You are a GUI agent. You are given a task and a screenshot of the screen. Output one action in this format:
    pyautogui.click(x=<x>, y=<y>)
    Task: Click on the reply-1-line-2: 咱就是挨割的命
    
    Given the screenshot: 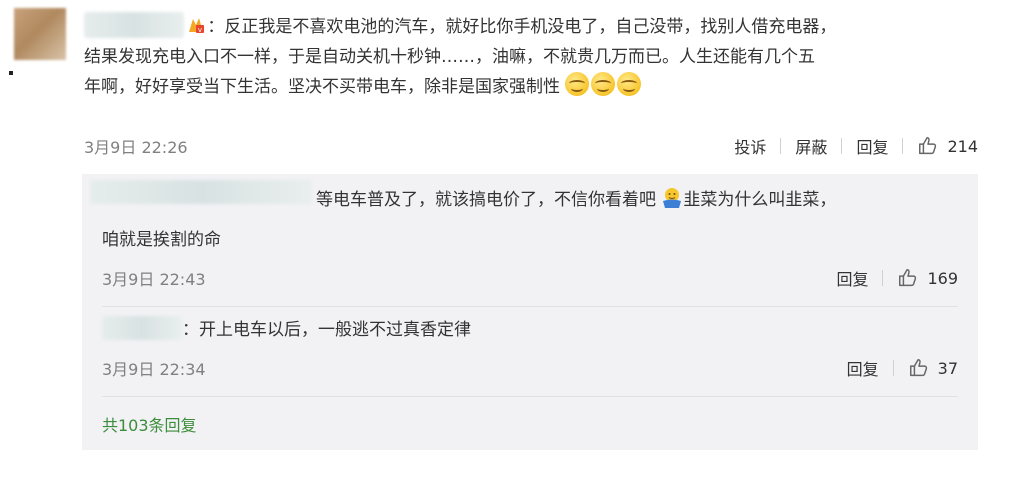 What is the action you would take?
    pyautogui.click(x=161, y=240)
    